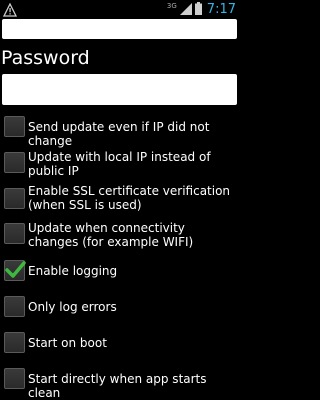 The height and width of the screenshot is (400, 320). I want to click on option-label: Send update even if IP did not change, so click(119, 134).